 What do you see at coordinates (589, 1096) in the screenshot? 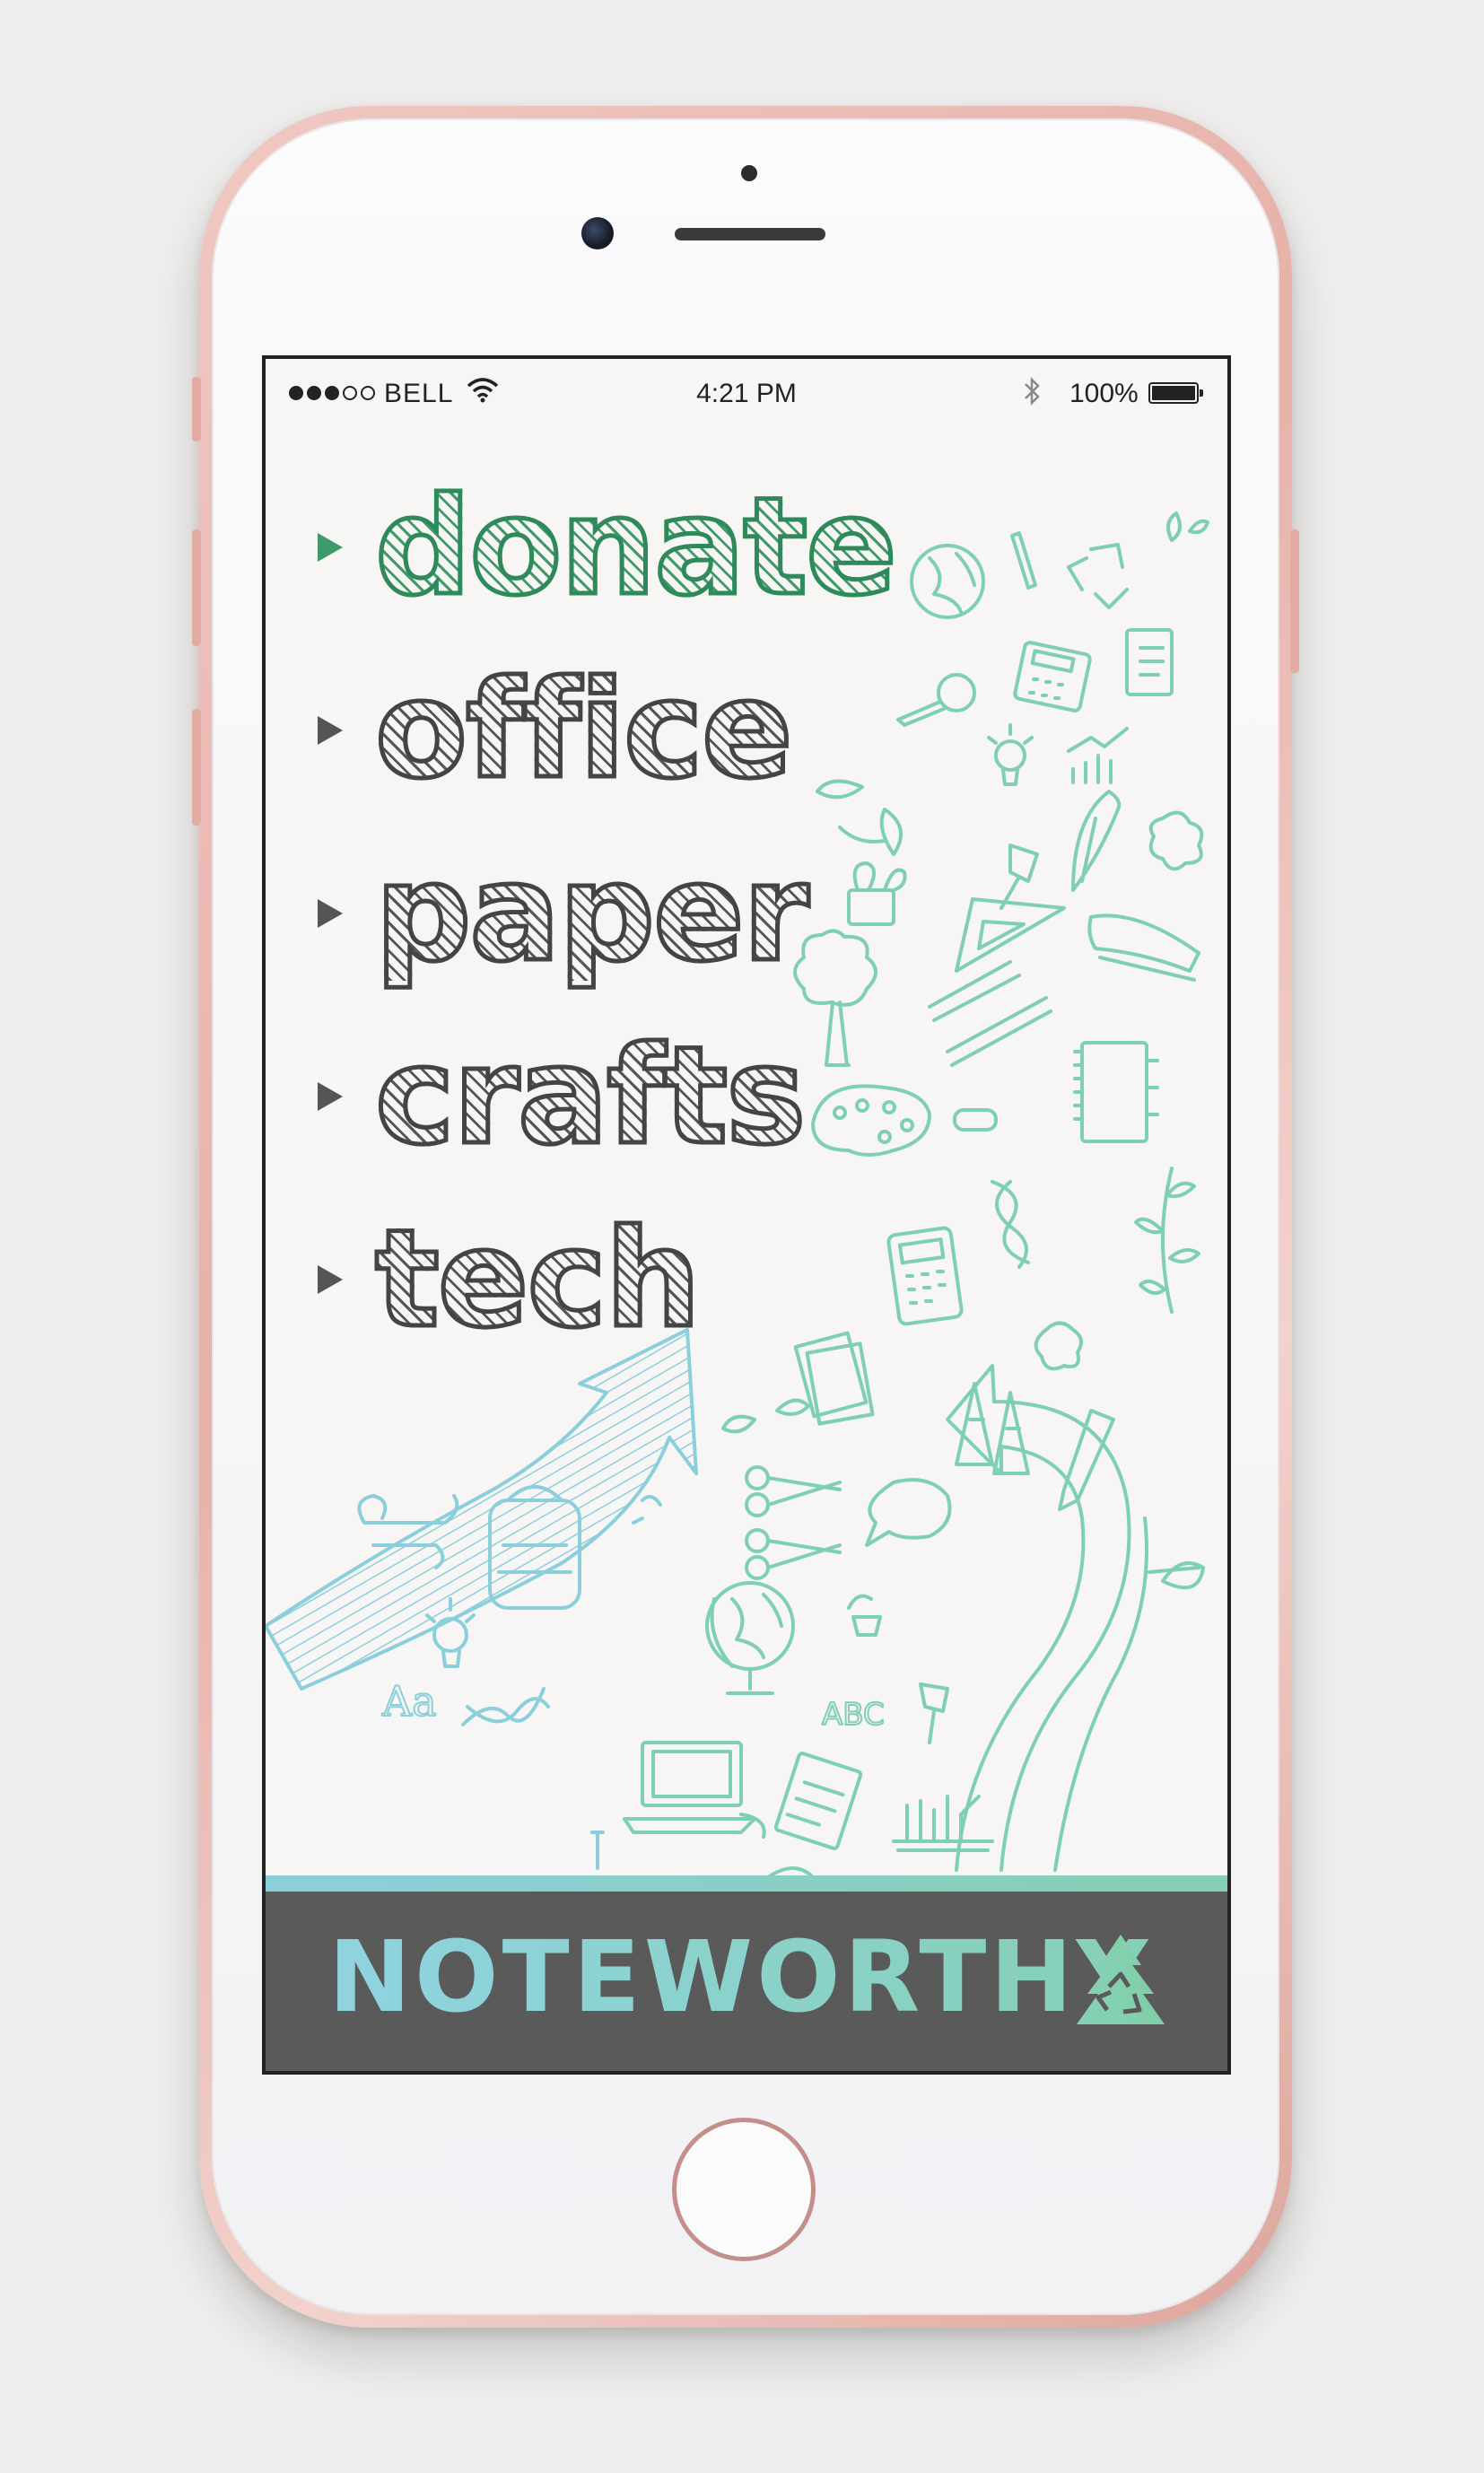
I see `menu-item-label: crafts` at bounding box center [589, 1096].